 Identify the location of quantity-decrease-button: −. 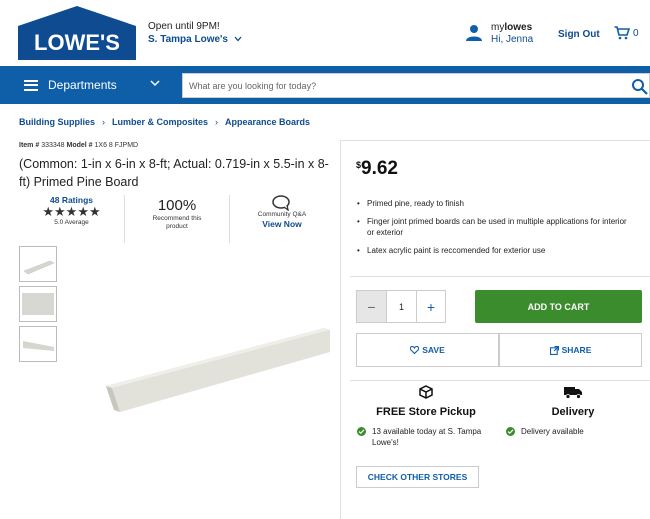
(371, 306).